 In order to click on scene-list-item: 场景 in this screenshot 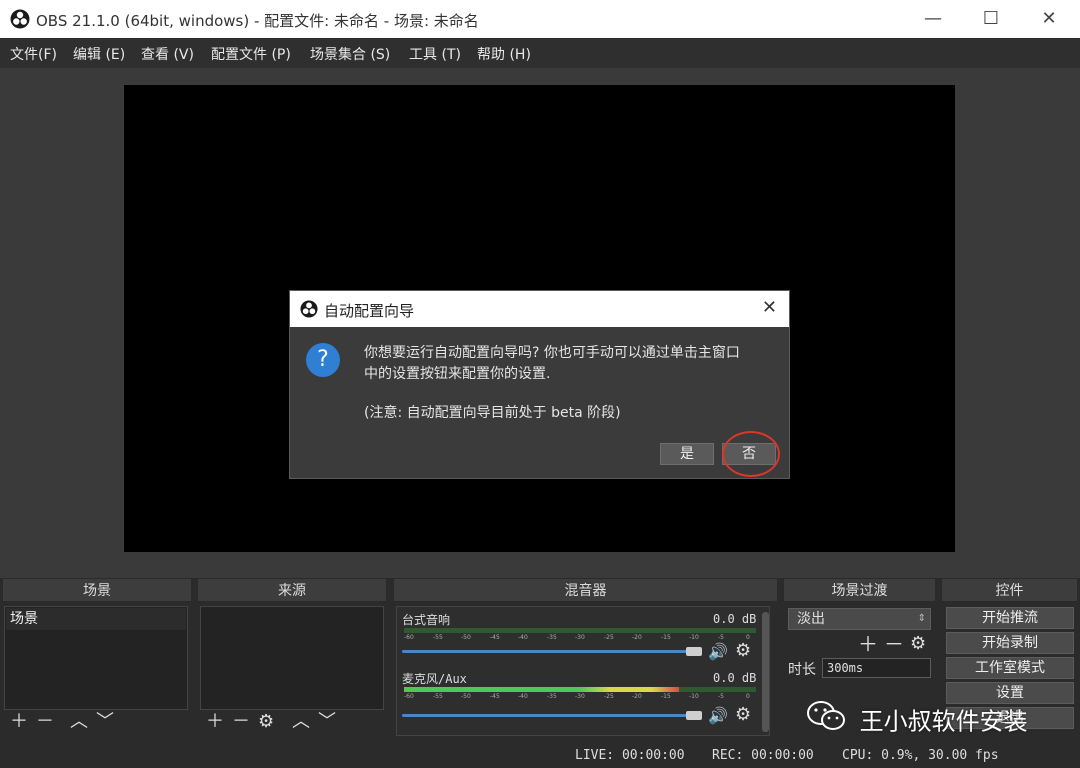, I will do `click(96, 619)`.